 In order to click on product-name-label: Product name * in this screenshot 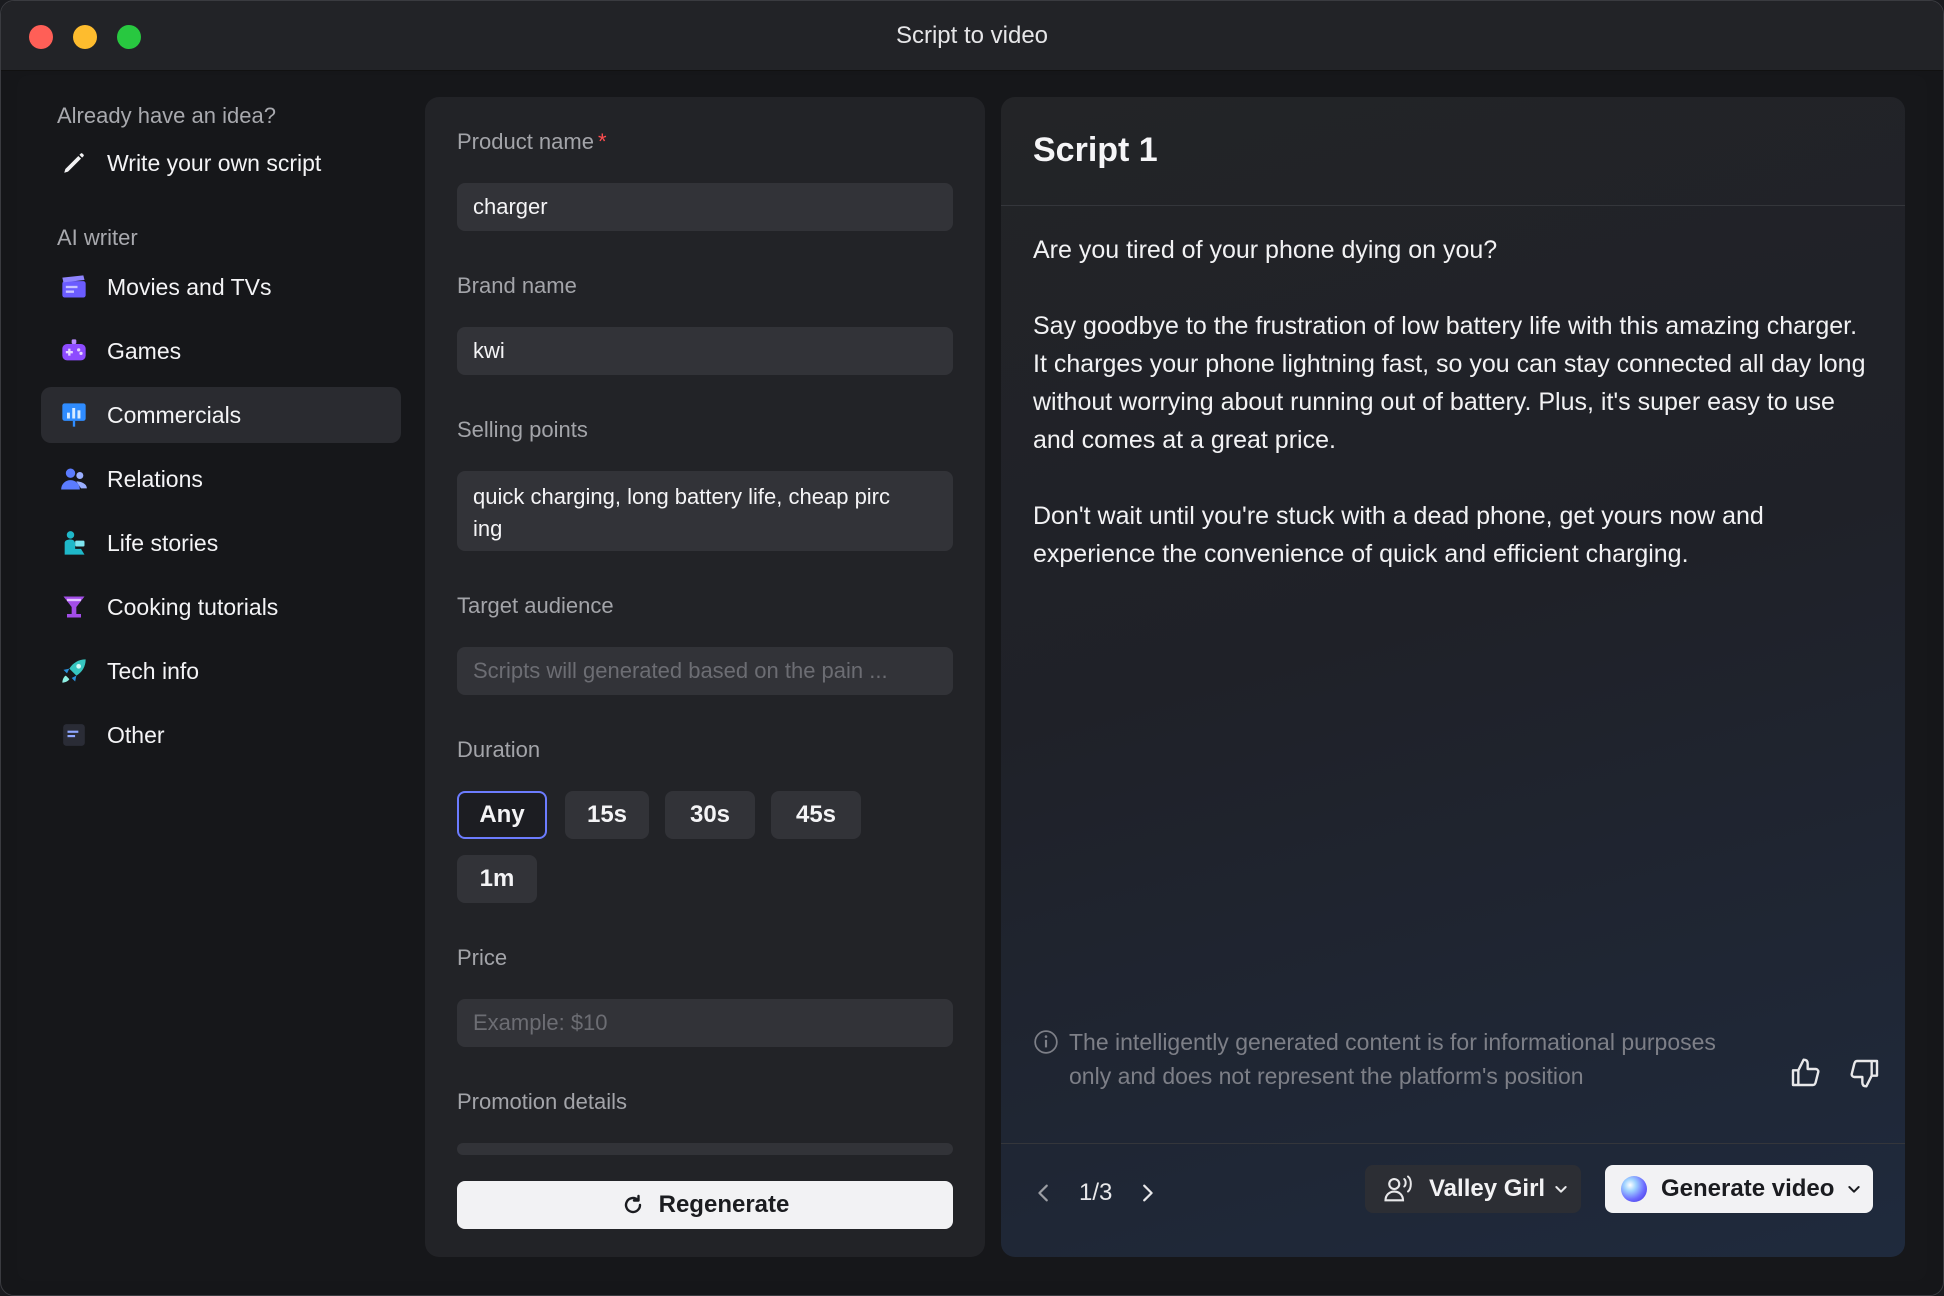, I will do `click(532, 141)`.